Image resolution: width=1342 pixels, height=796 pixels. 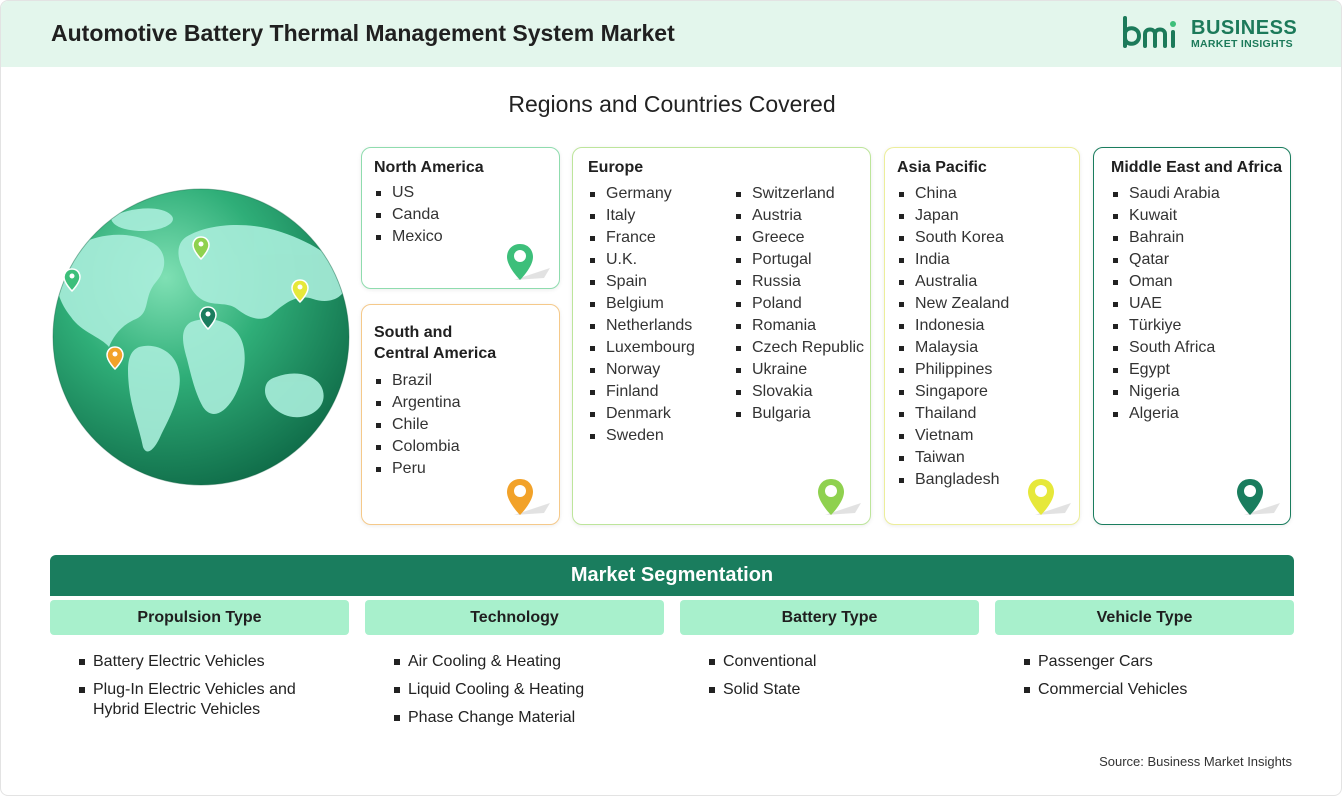 I want to click on list-item: Passenger Cars, so click(x=1169, y=662).